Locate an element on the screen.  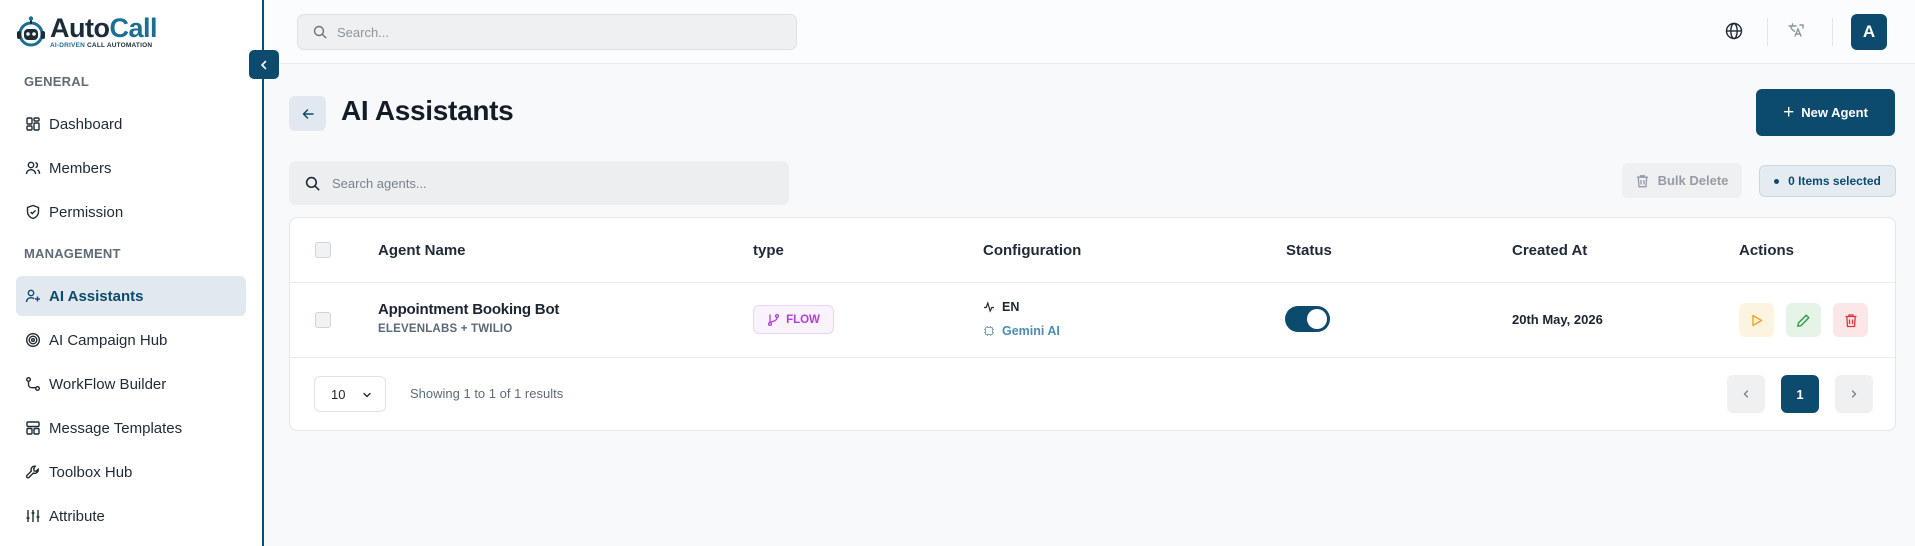
sidebar-item-ai-campaign-hub: AI Campaign Hub is located at coordinates (131, 340).